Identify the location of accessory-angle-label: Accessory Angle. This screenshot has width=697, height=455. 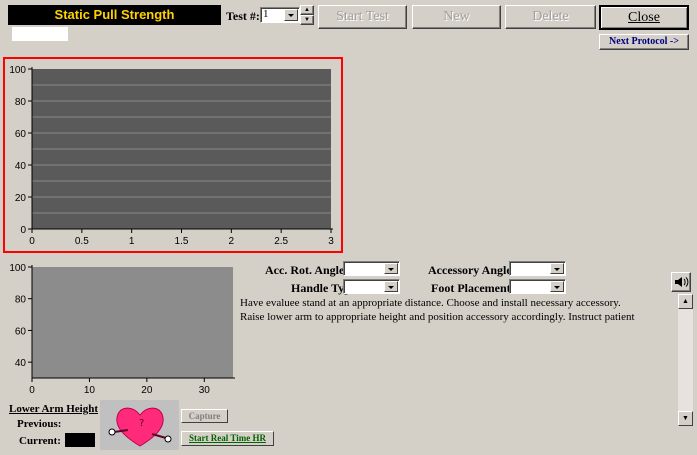
(470, 270).